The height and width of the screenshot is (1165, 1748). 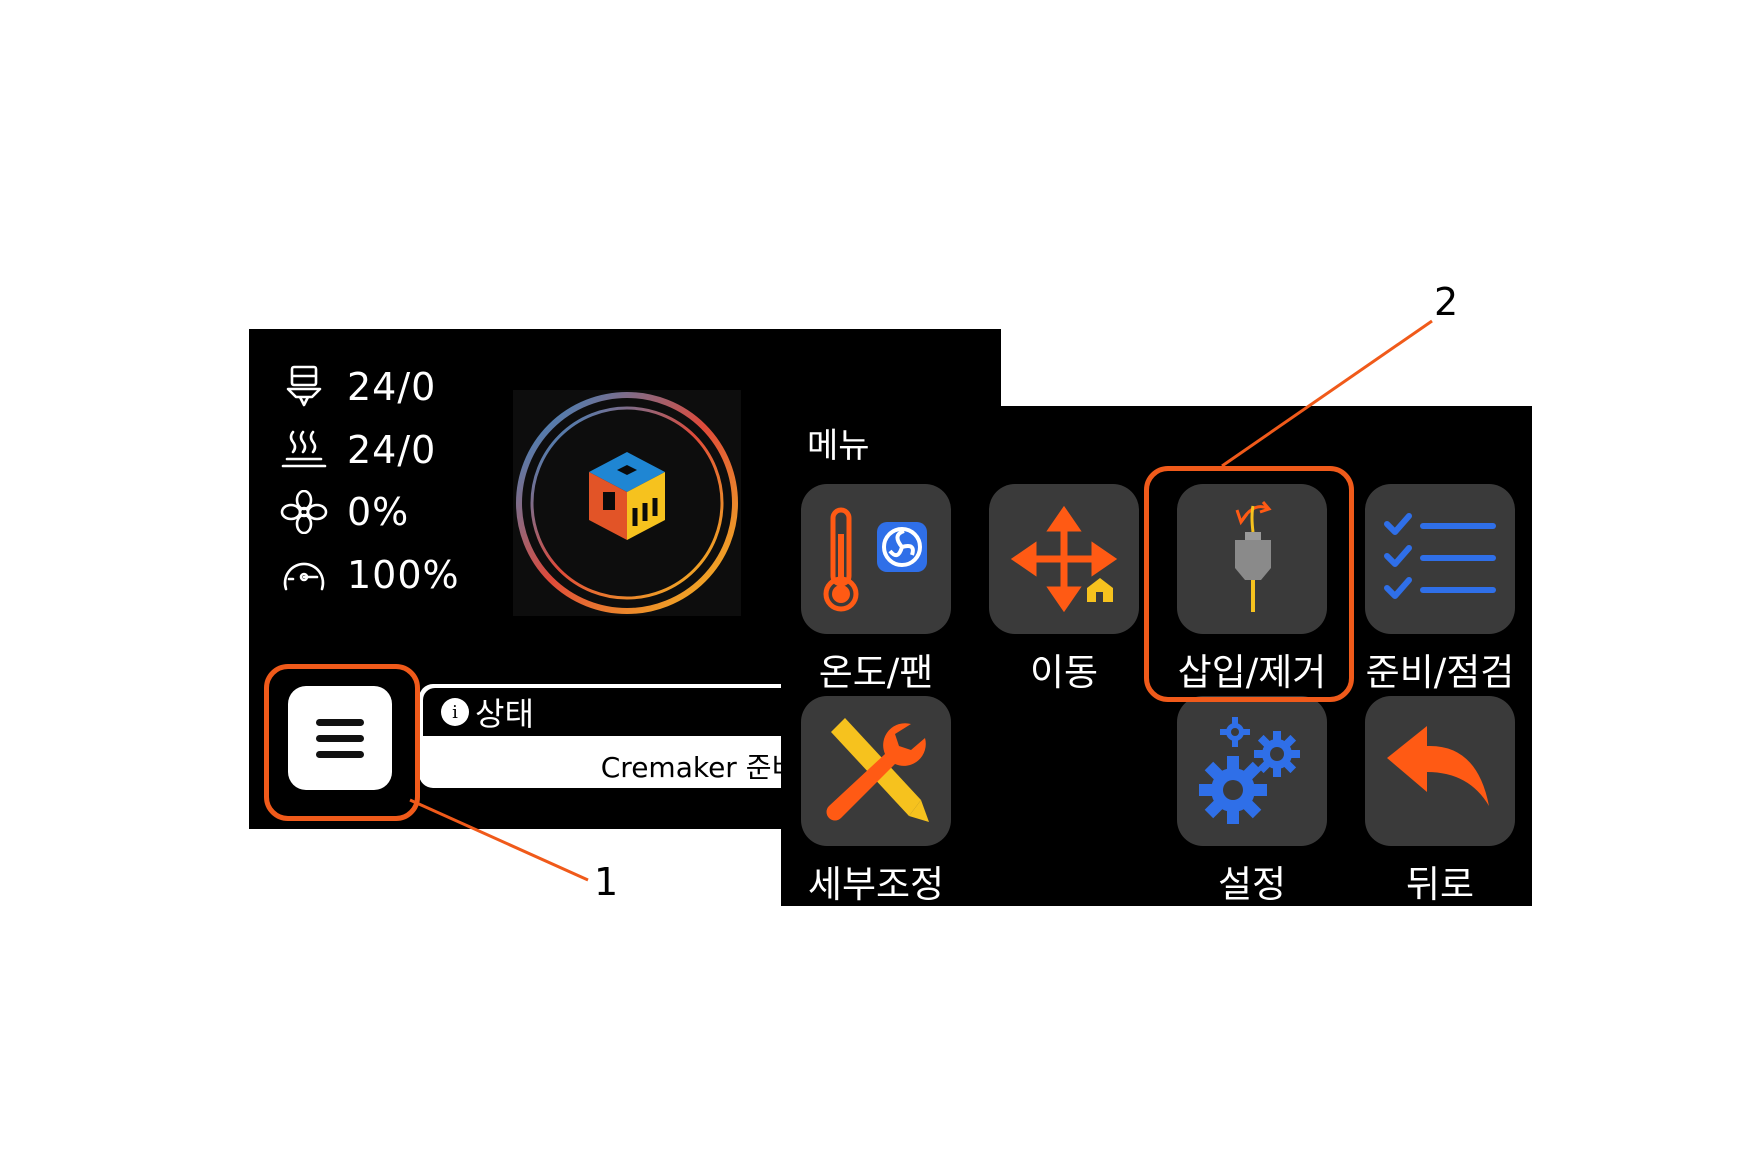 I want to click on print-speed-value: 100%, so click(x=403, y=575).